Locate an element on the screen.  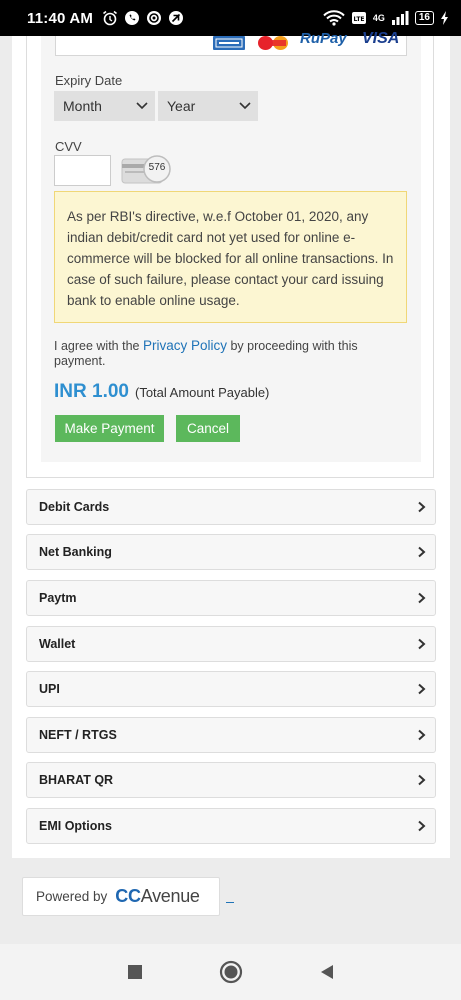
payment-option-paytm: Paytm is located at coordinates (231, 598).